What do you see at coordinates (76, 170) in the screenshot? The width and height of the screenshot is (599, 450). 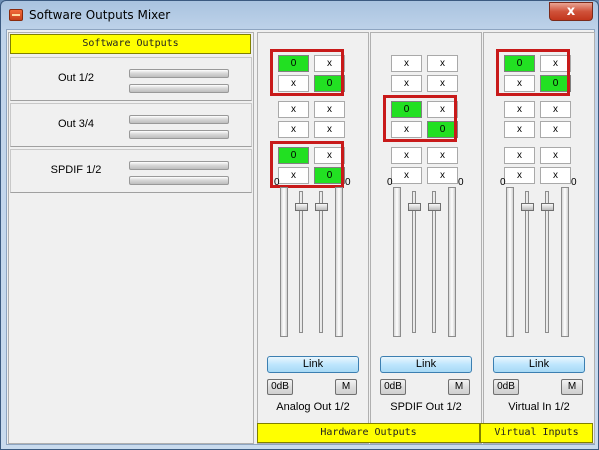 I see `software-output-label: SPDIF 1/2` at bounding box center [76, 170].